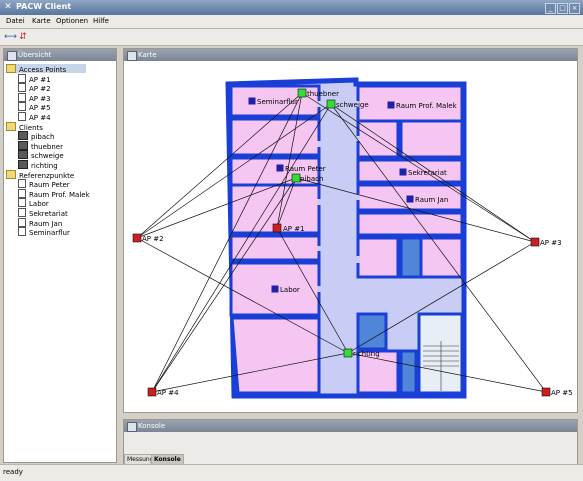 The height and width of the screenshot is (481, 583). I want to click on menu-optionen: Optionen, so click(72, 21).